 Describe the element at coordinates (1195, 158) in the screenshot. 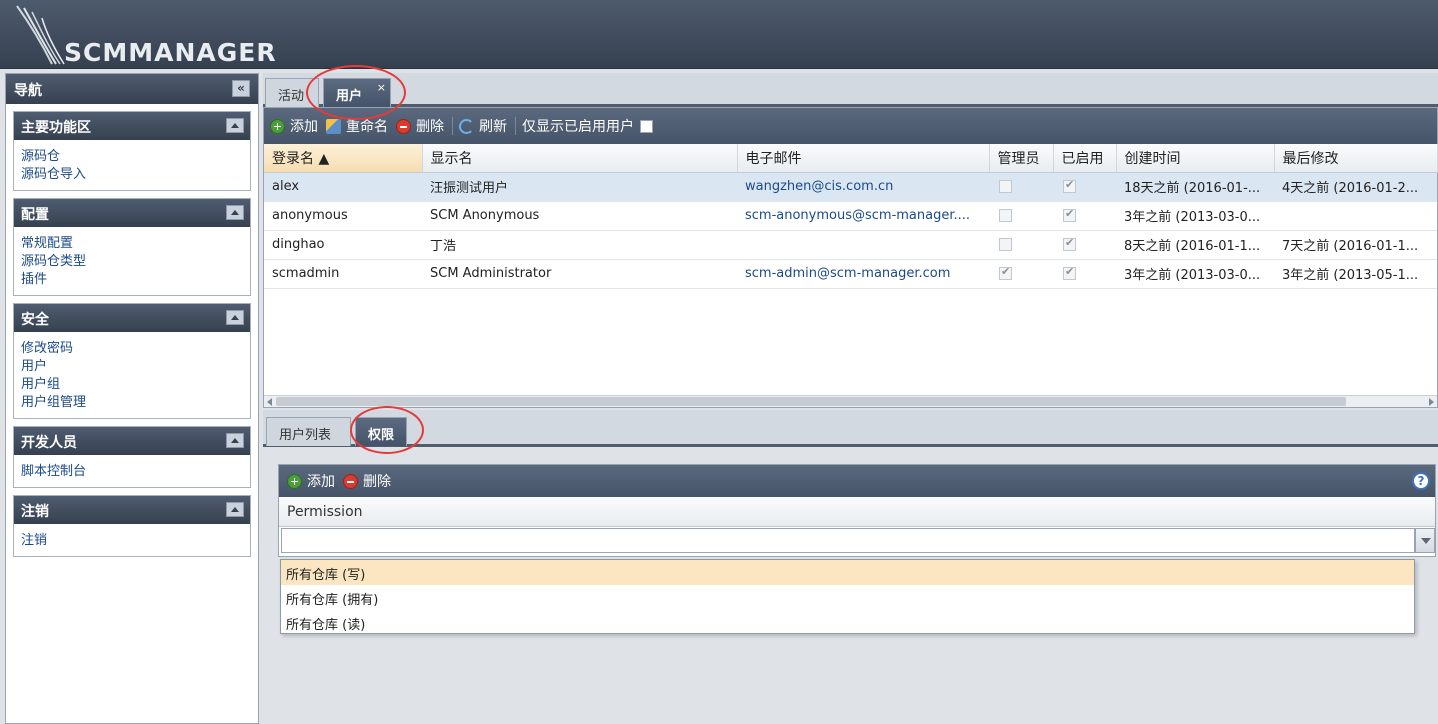

I see `column-header-created: 创建时间` at that location.